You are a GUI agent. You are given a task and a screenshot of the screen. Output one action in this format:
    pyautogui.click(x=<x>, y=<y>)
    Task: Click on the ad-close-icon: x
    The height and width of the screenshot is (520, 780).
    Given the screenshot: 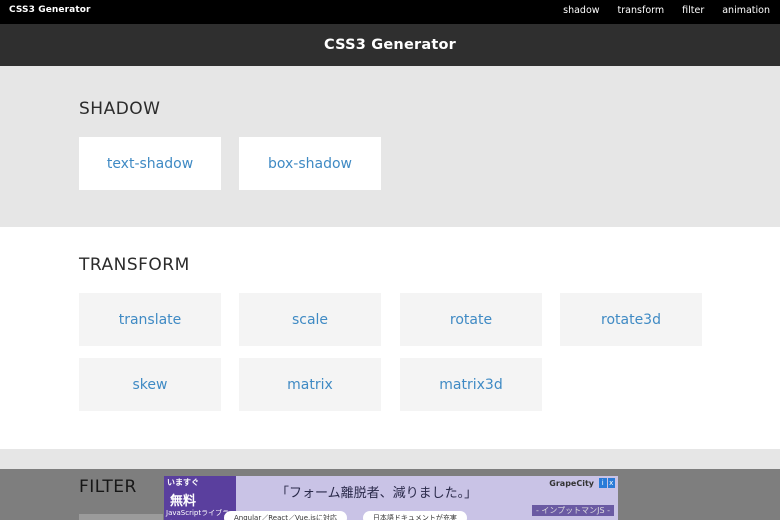 What is the action you would take?
    pyautogui.click(x=611, y=483)
    